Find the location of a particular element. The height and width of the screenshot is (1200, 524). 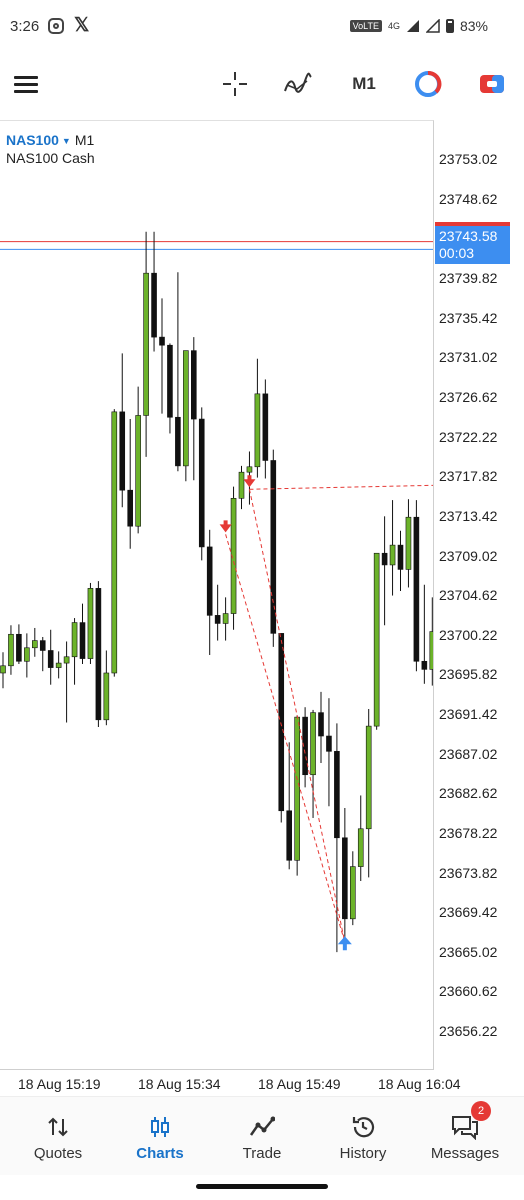

trade-line is located at coordinates (341, 487).